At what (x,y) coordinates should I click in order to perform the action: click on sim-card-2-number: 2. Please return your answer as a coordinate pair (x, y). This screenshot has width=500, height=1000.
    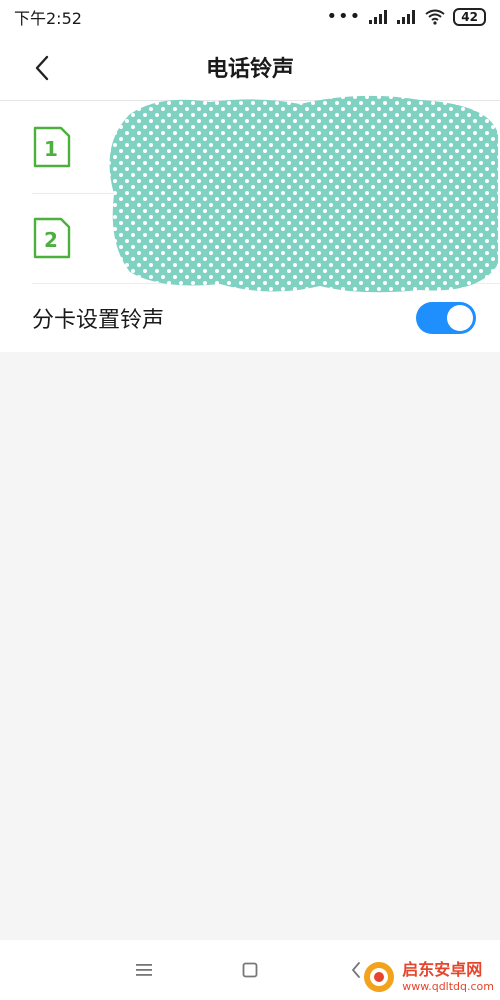
    Looking at the image, I should click on (51, 240).